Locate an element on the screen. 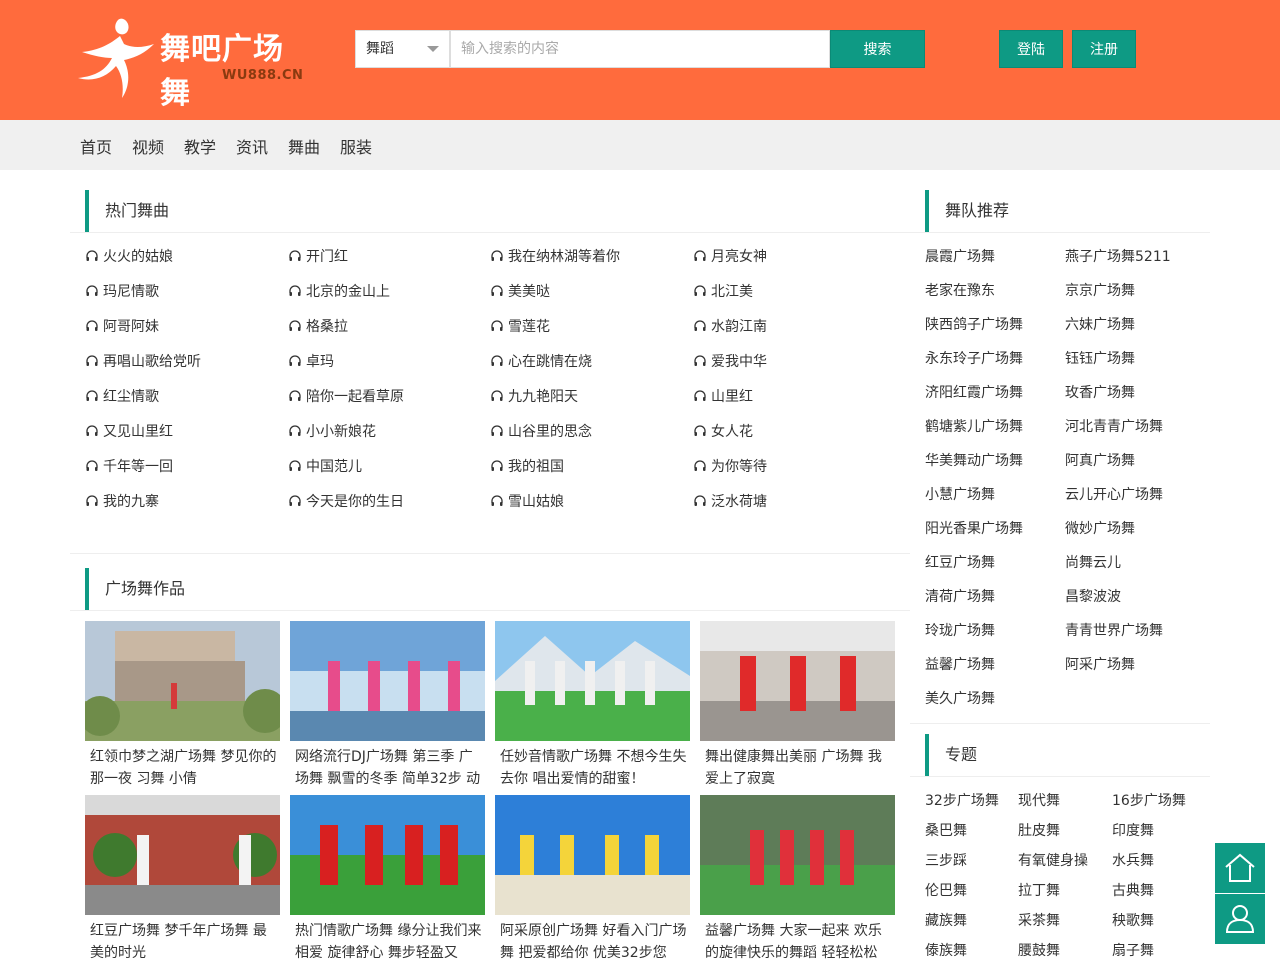  video-caption: 益馨广场舞 大家一起来 欢乐的旋律快乐的舞蹈 轻轻松松 is located at coordinates (800, 942).